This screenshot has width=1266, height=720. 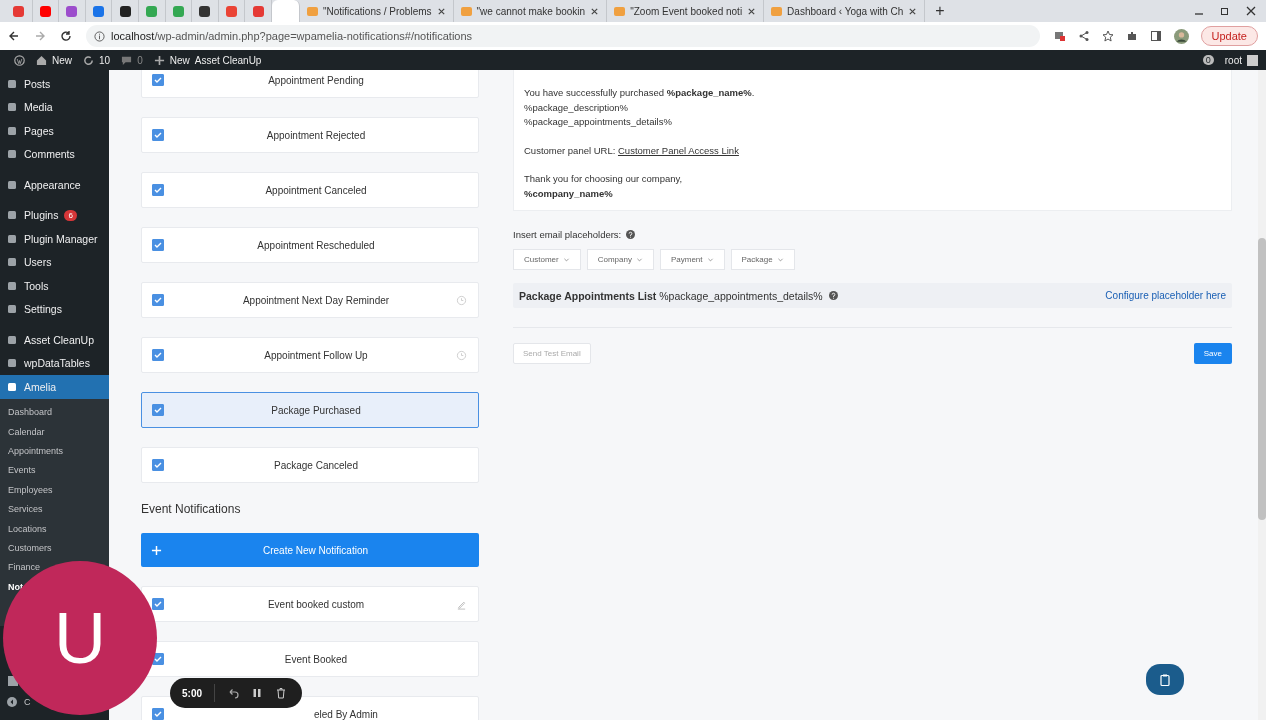 What do you see at coordinates (66, 36) in the screenshot?
I see `reload-icon` at bounding box center [66, 36].